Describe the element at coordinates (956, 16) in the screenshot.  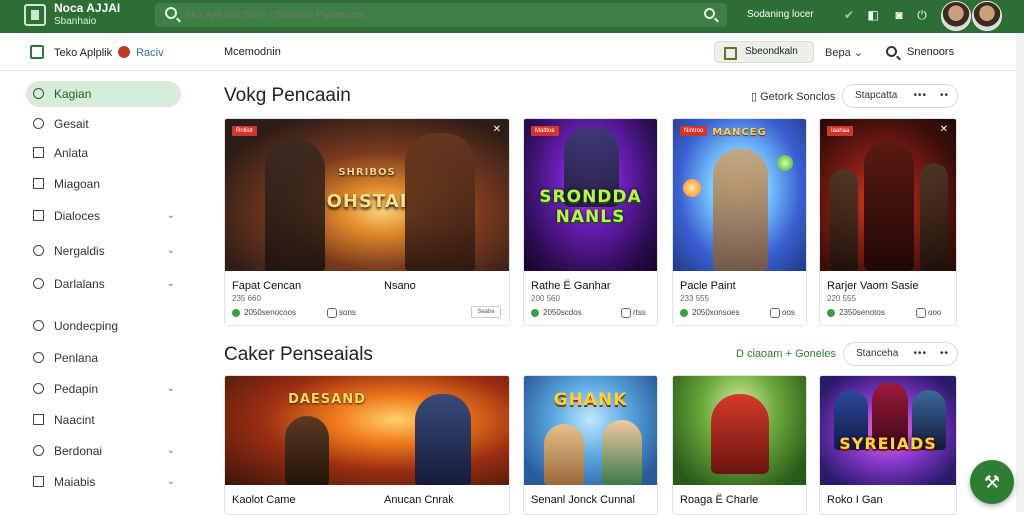
I see `avatar` at that location.